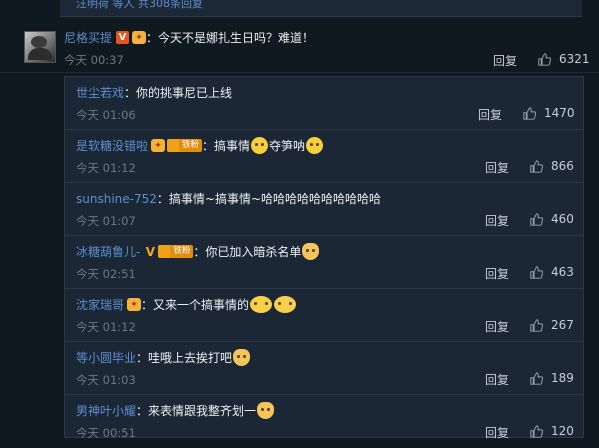 The width and height of the screenshot is (599, 448). I want to click on like-button: 460, so click(552, 219).